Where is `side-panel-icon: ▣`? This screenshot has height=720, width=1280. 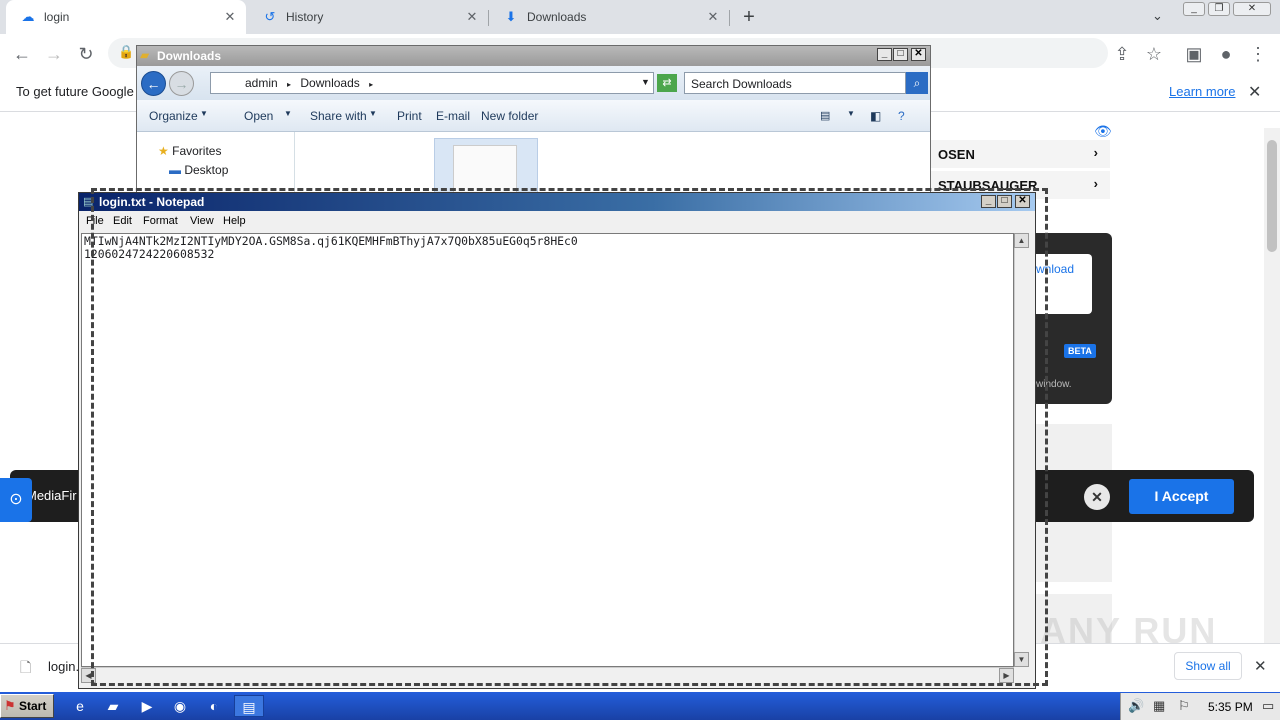
side-panel-icon: ▣ is located at coordinates (1194, 54).